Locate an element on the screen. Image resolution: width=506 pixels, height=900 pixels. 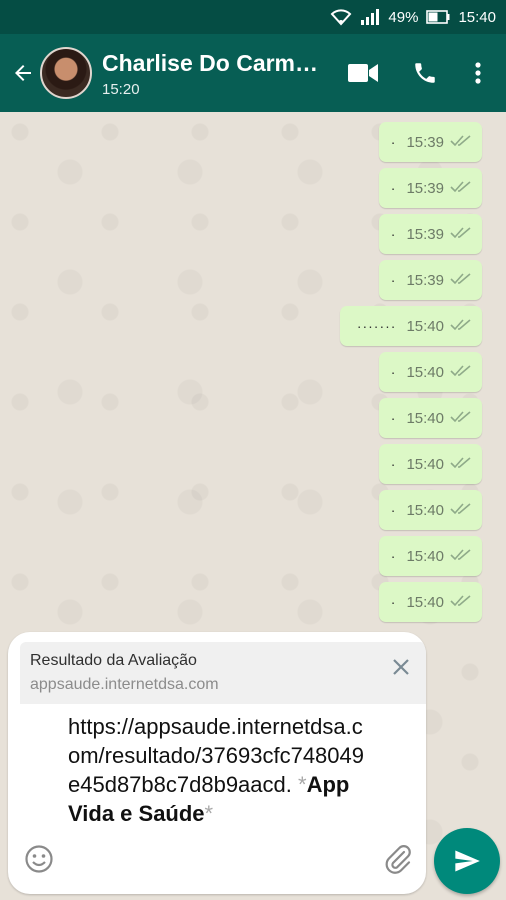
message-text: ······· is located at coordinates (376, 326).